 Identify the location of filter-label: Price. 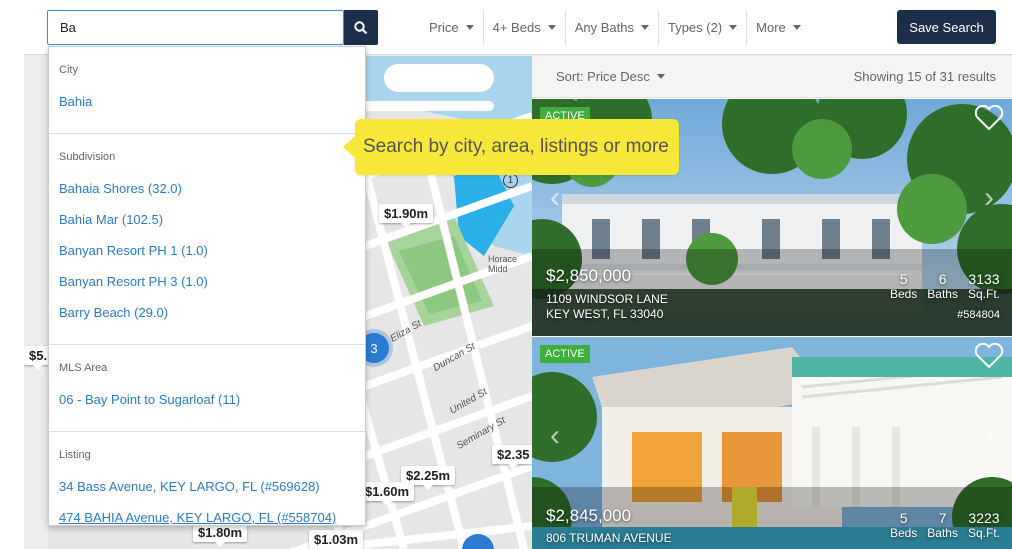
(444, 27).